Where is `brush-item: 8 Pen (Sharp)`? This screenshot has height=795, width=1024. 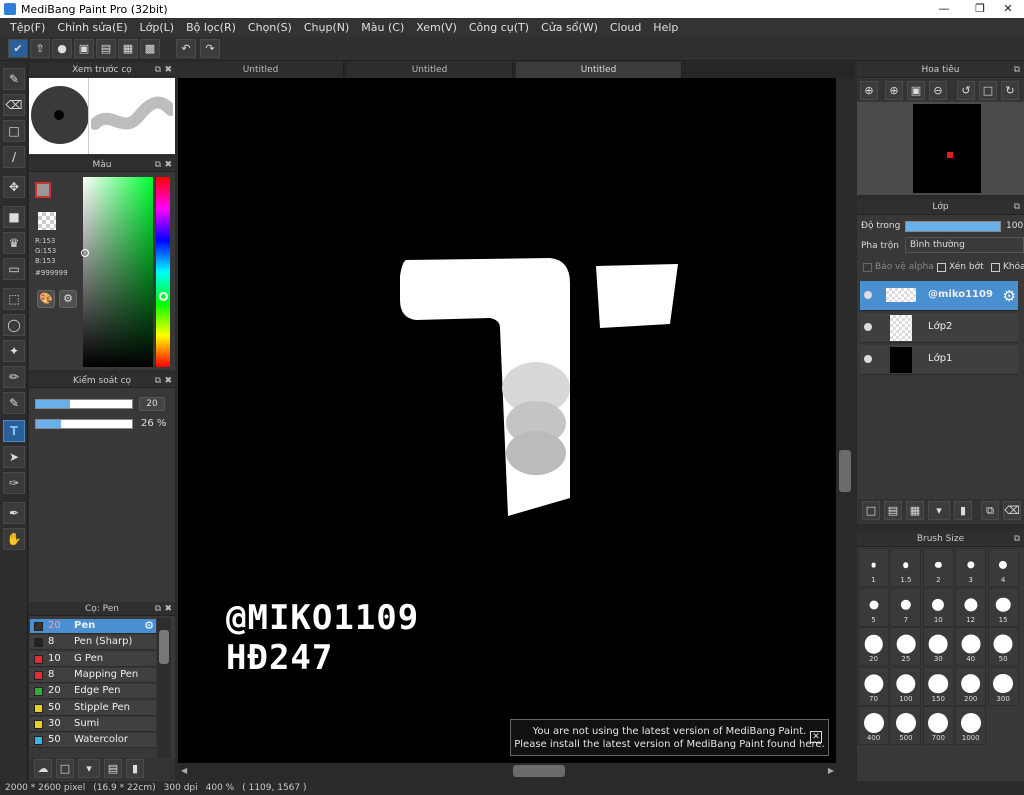 brush-item: 8 Pen (Sharp) is located at coordinates (93, 643).